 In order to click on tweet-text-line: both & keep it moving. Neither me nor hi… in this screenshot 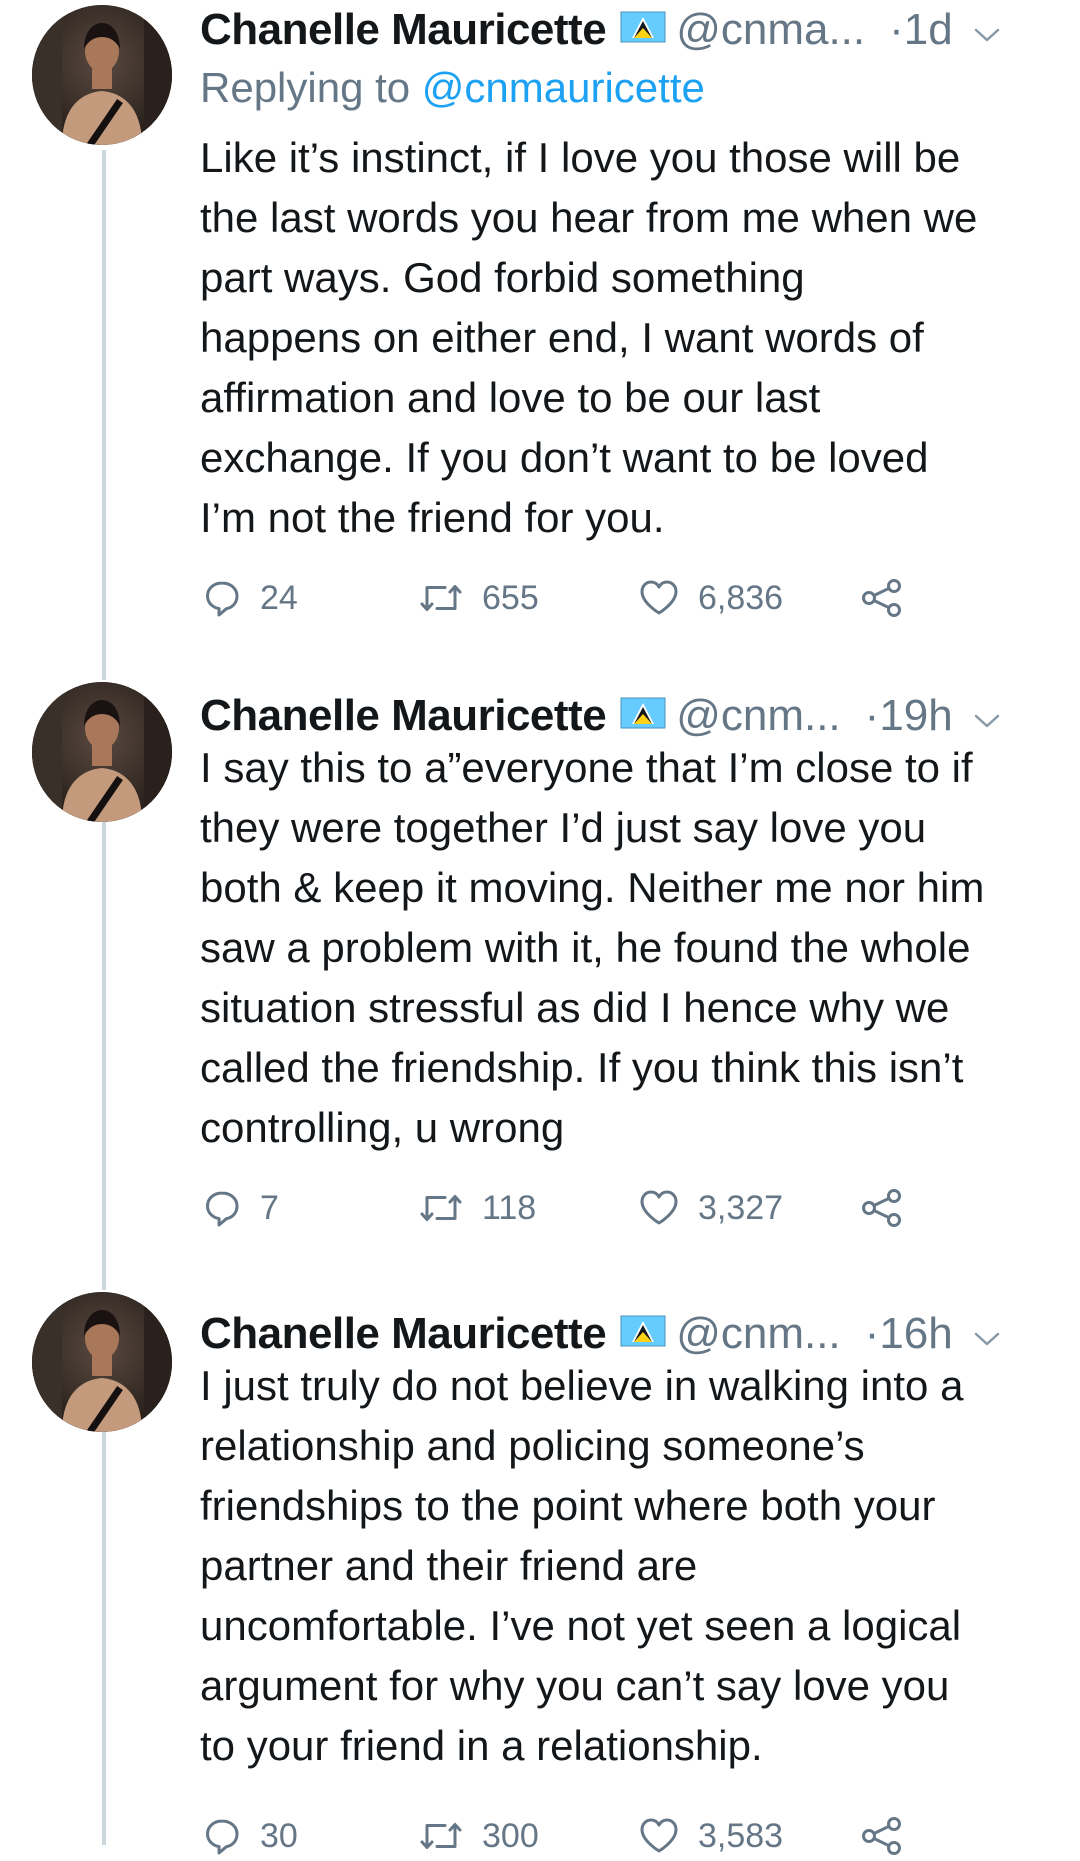, I will do `click(592, 887)`.